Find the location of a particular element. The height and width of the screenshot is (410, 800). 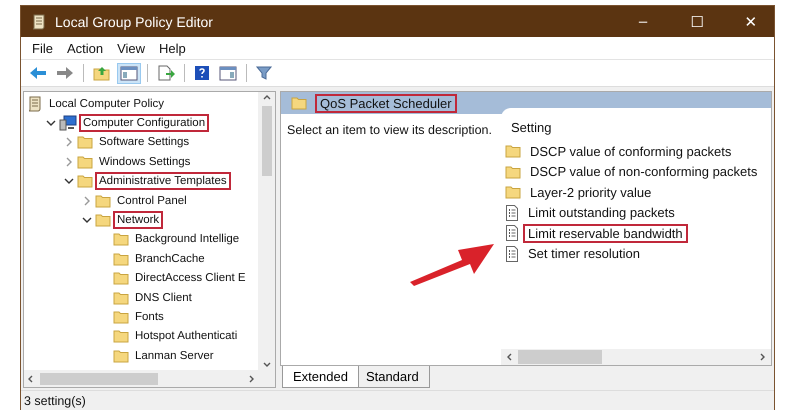

maximize-button: ☐ is located at coordinates (697, 21).